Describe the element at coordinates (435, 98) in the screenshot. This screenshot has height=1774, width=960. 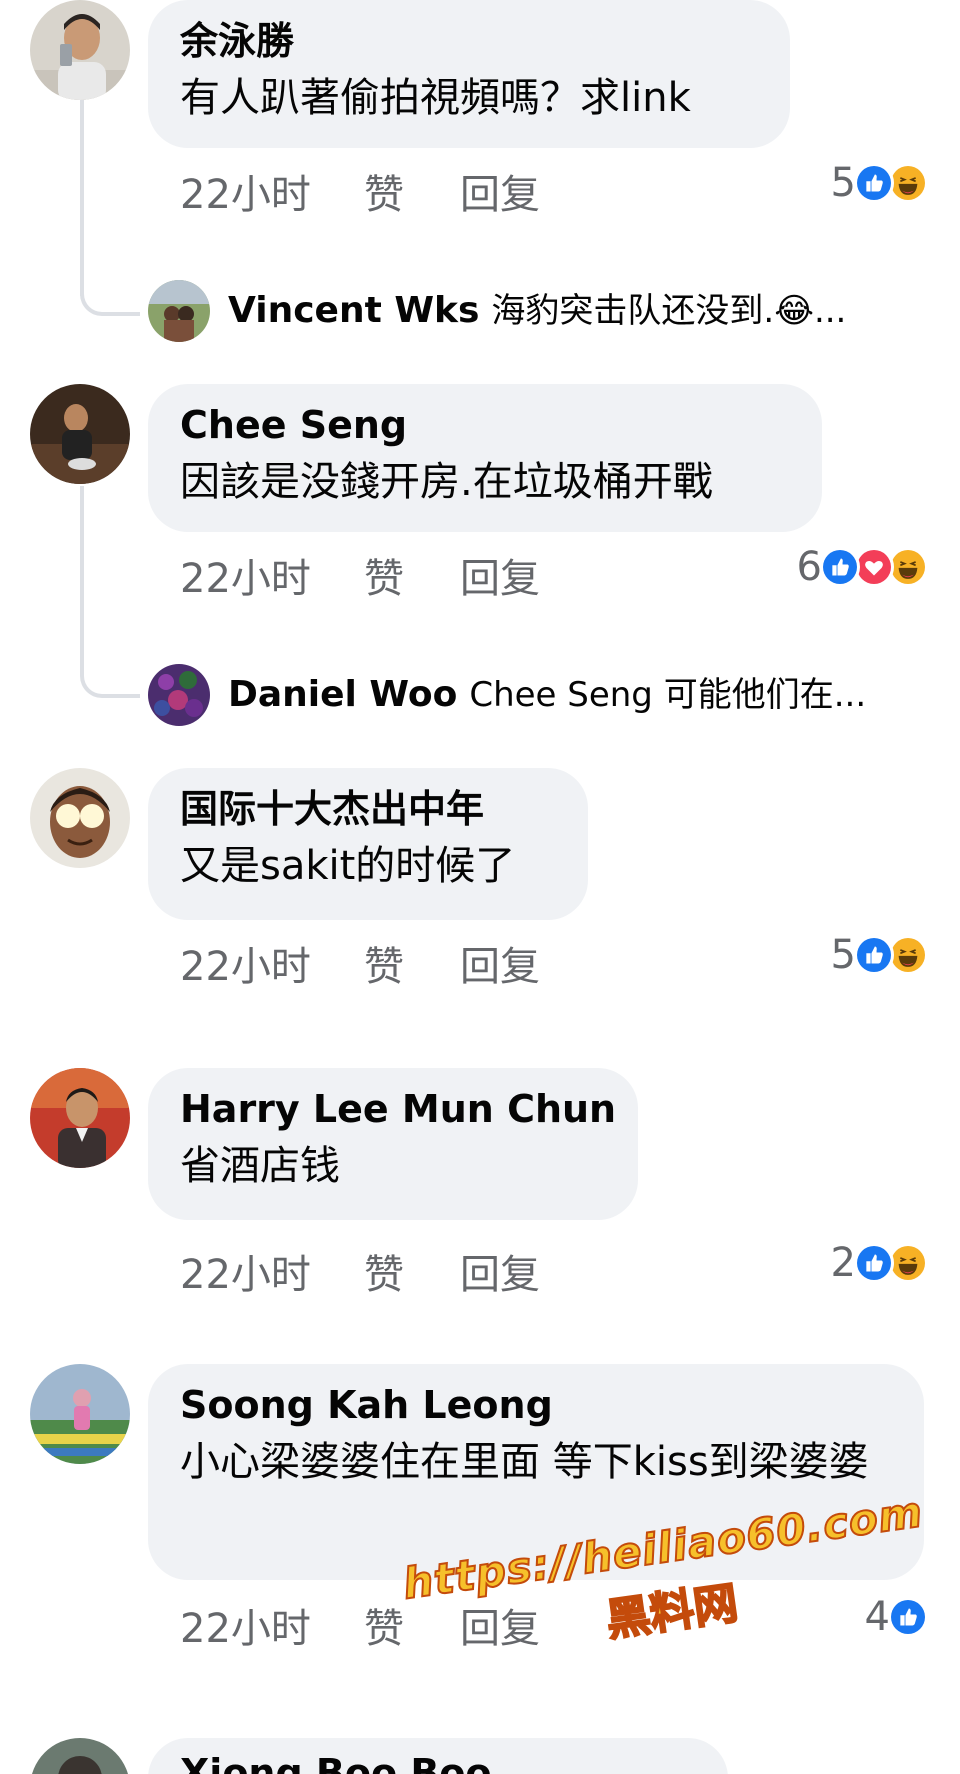
I see `comment-text: 有人趴著偷拍視頻嗎？求link` at that location.